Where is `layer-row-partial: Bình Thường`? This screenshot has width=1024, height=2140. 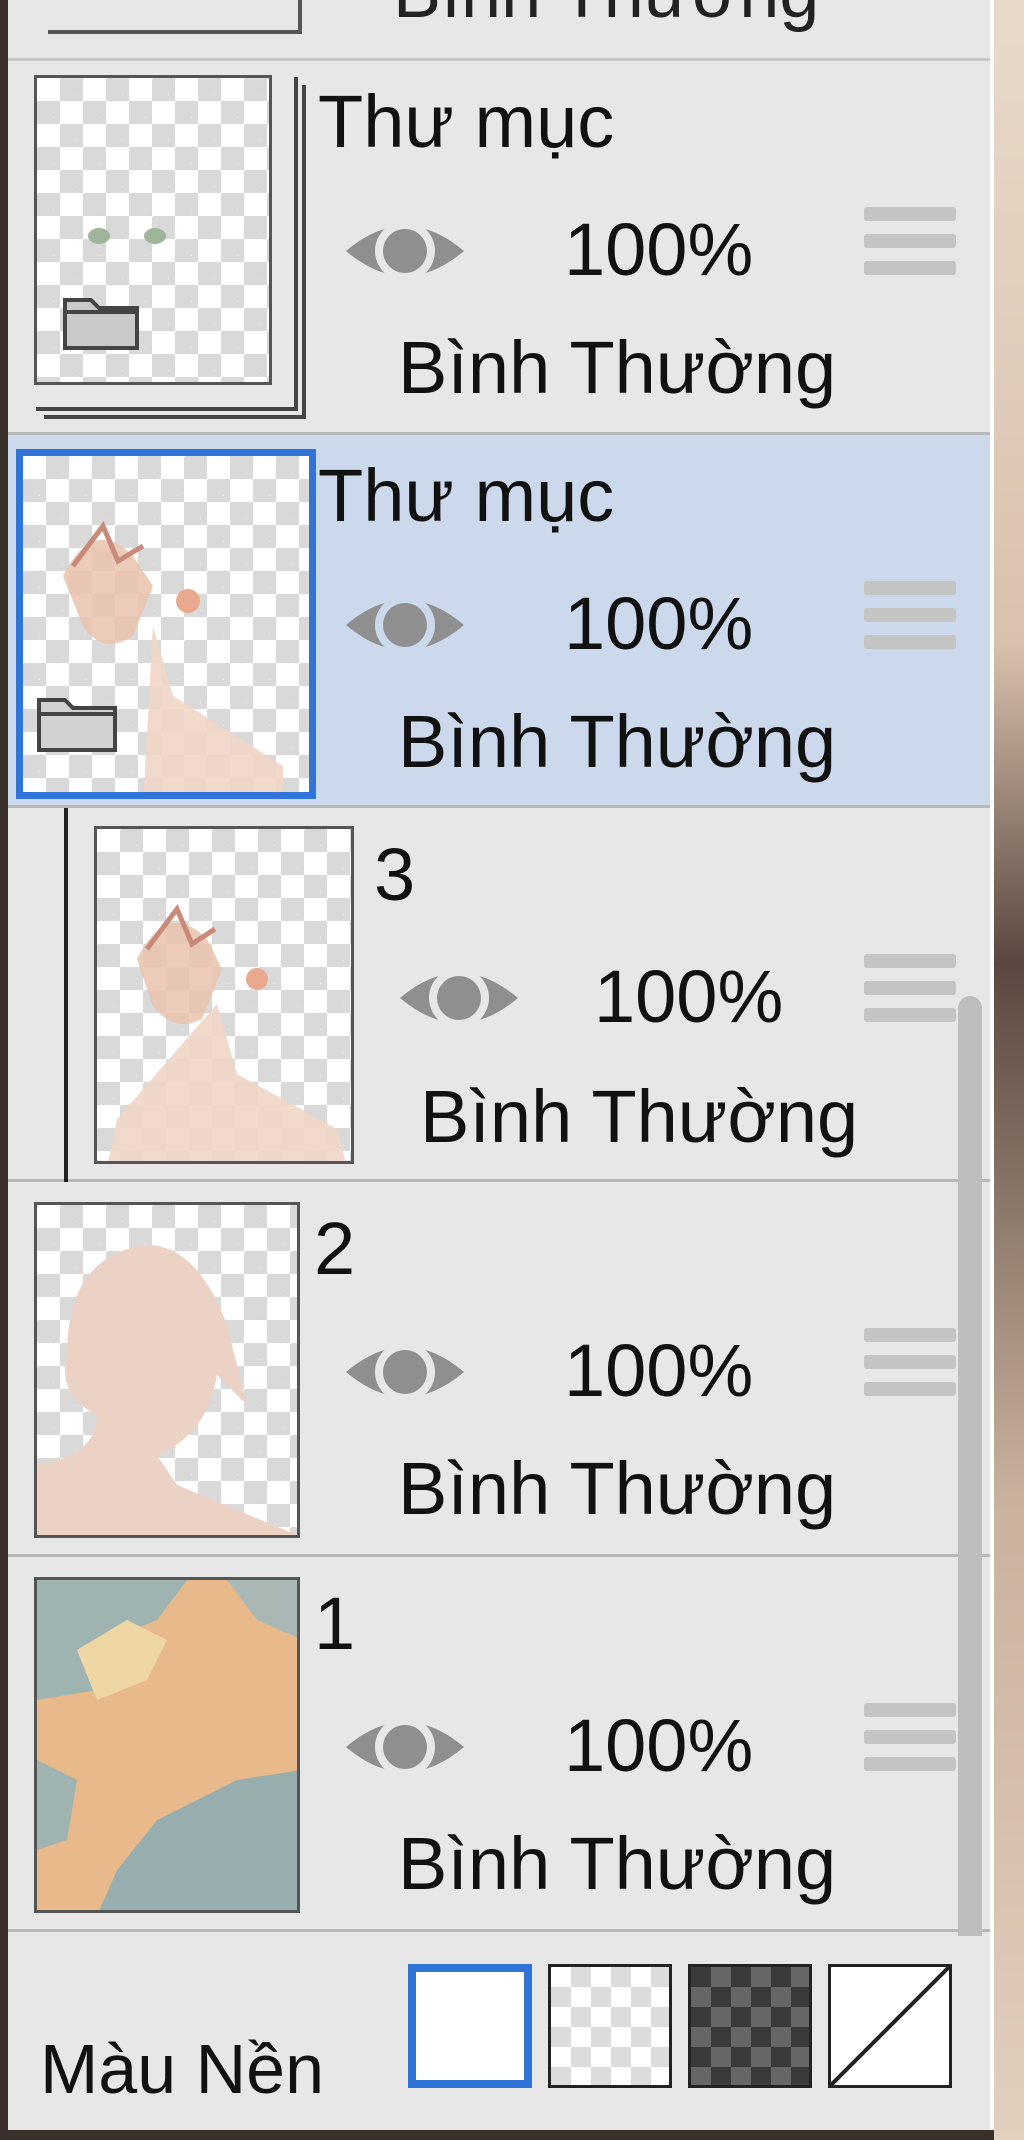
layer-row-partial: Bình Thường is located at coordinates (499, 30).